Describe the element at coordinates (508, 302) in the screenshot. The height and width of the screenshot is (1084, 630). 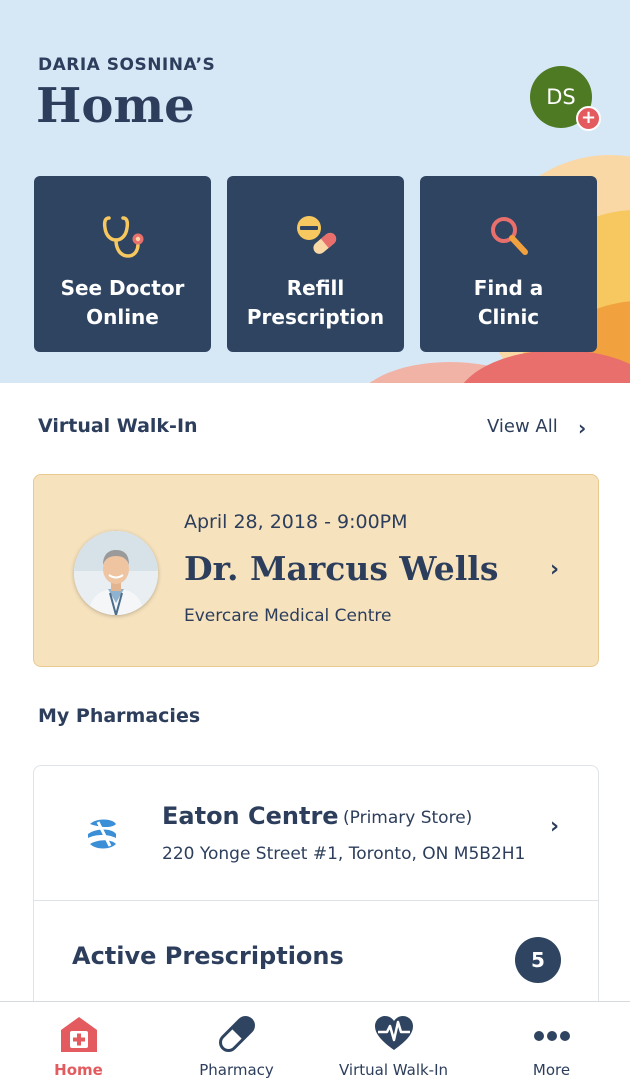
I see `find-clinic-label: Find a Clinic` at that location.